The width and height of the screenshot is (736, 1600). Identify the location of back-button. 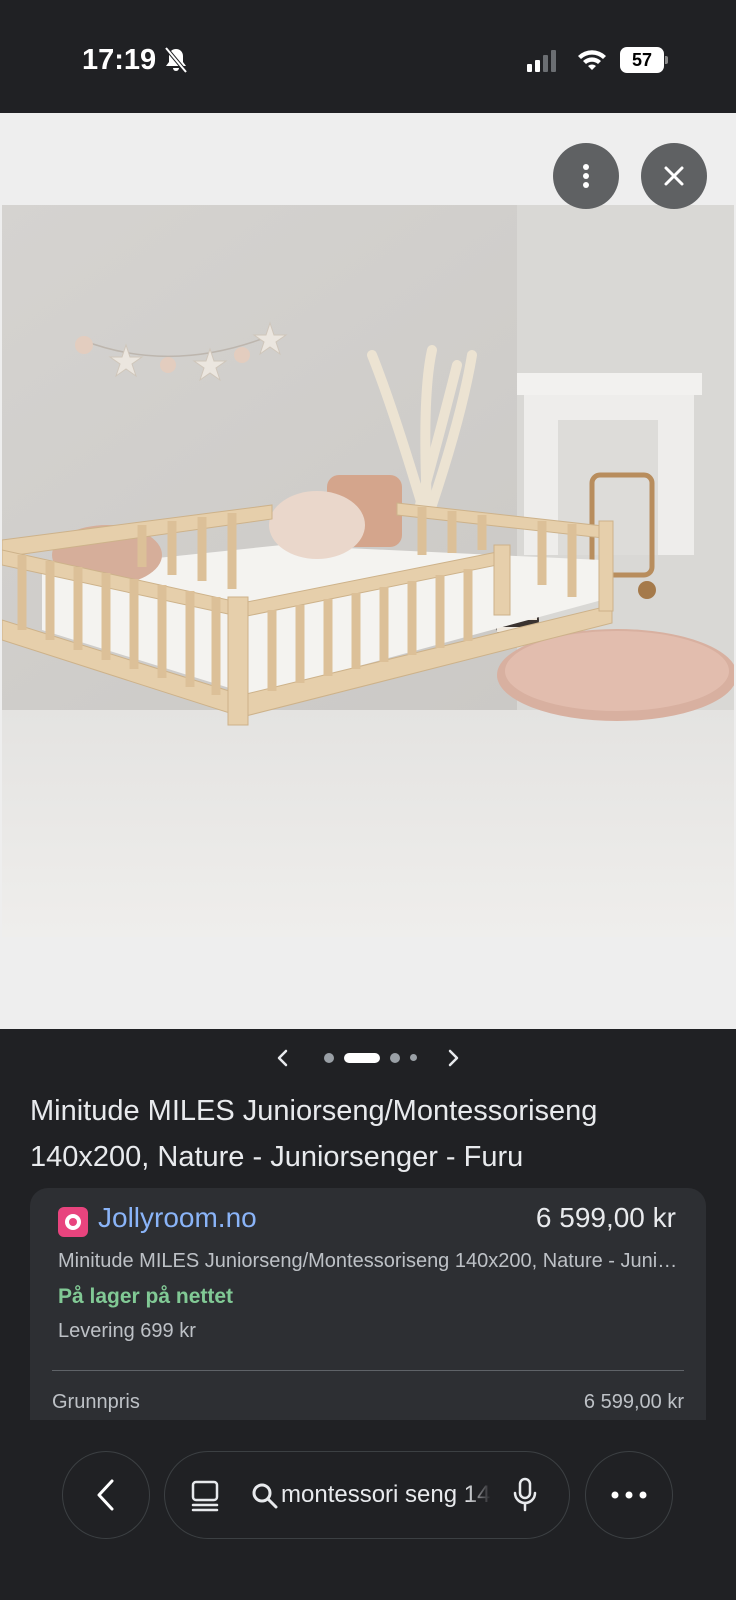
(106, 1495).